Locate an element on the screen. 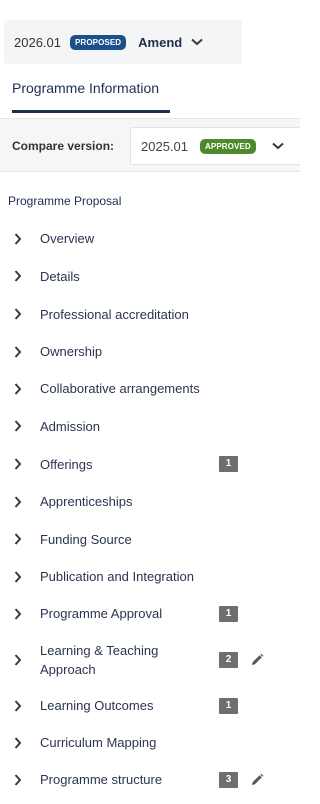 The image size is (320, 804). approved-status-badge: APPROVED is located at coordinates (228, 146).